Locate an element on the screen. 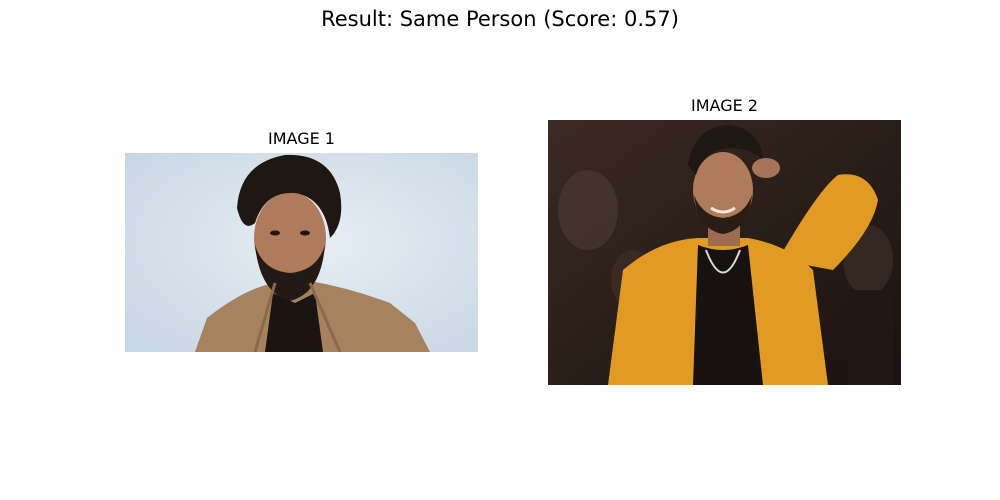  image-1-title: IMAGE 1 is located at coordinates (301, 138).